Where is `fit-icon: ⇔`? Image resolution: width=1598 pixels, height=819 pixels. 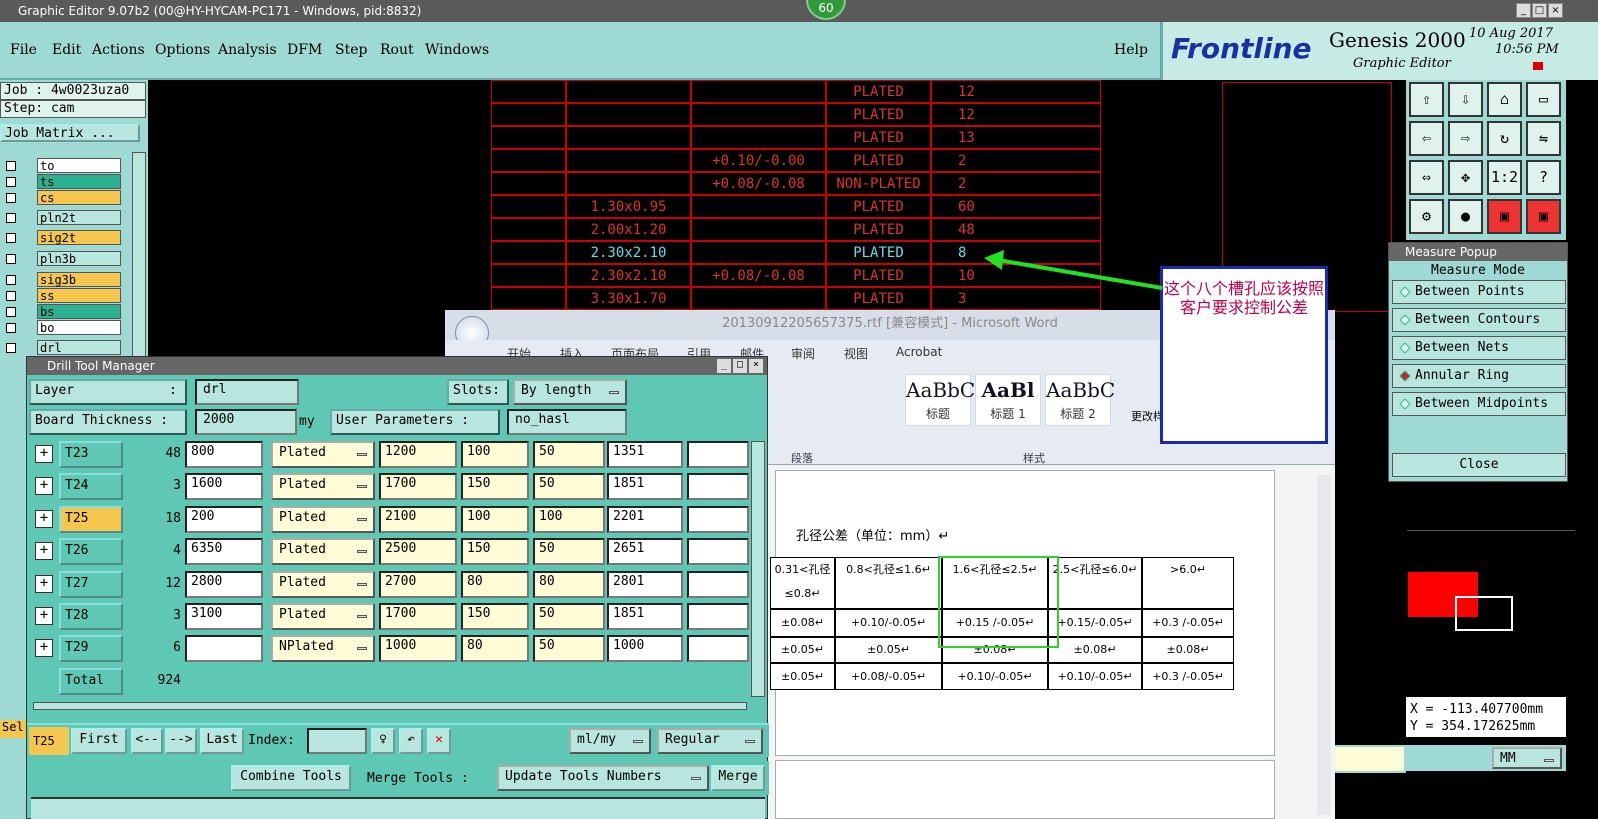 fit-icon: ⇔ is located at coordinates (1426, 177).